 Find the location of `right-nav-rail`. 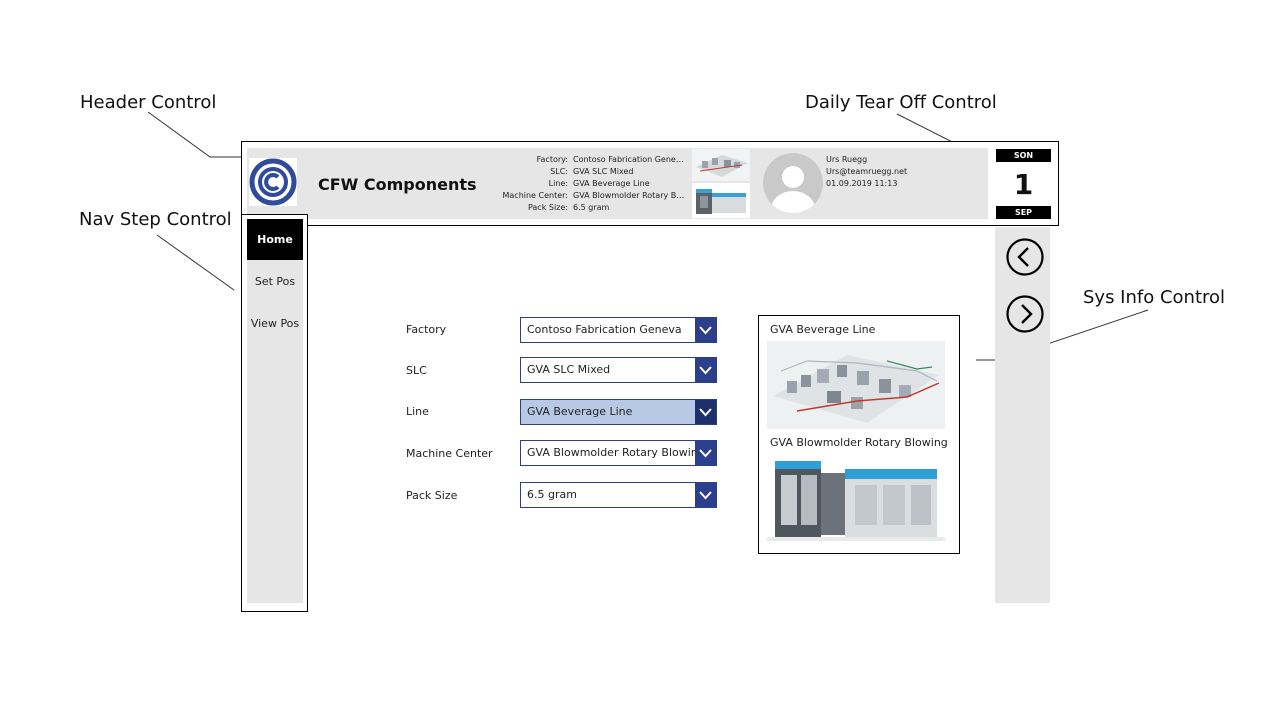

right-nav-rail is located at coordinates (1022, 415).